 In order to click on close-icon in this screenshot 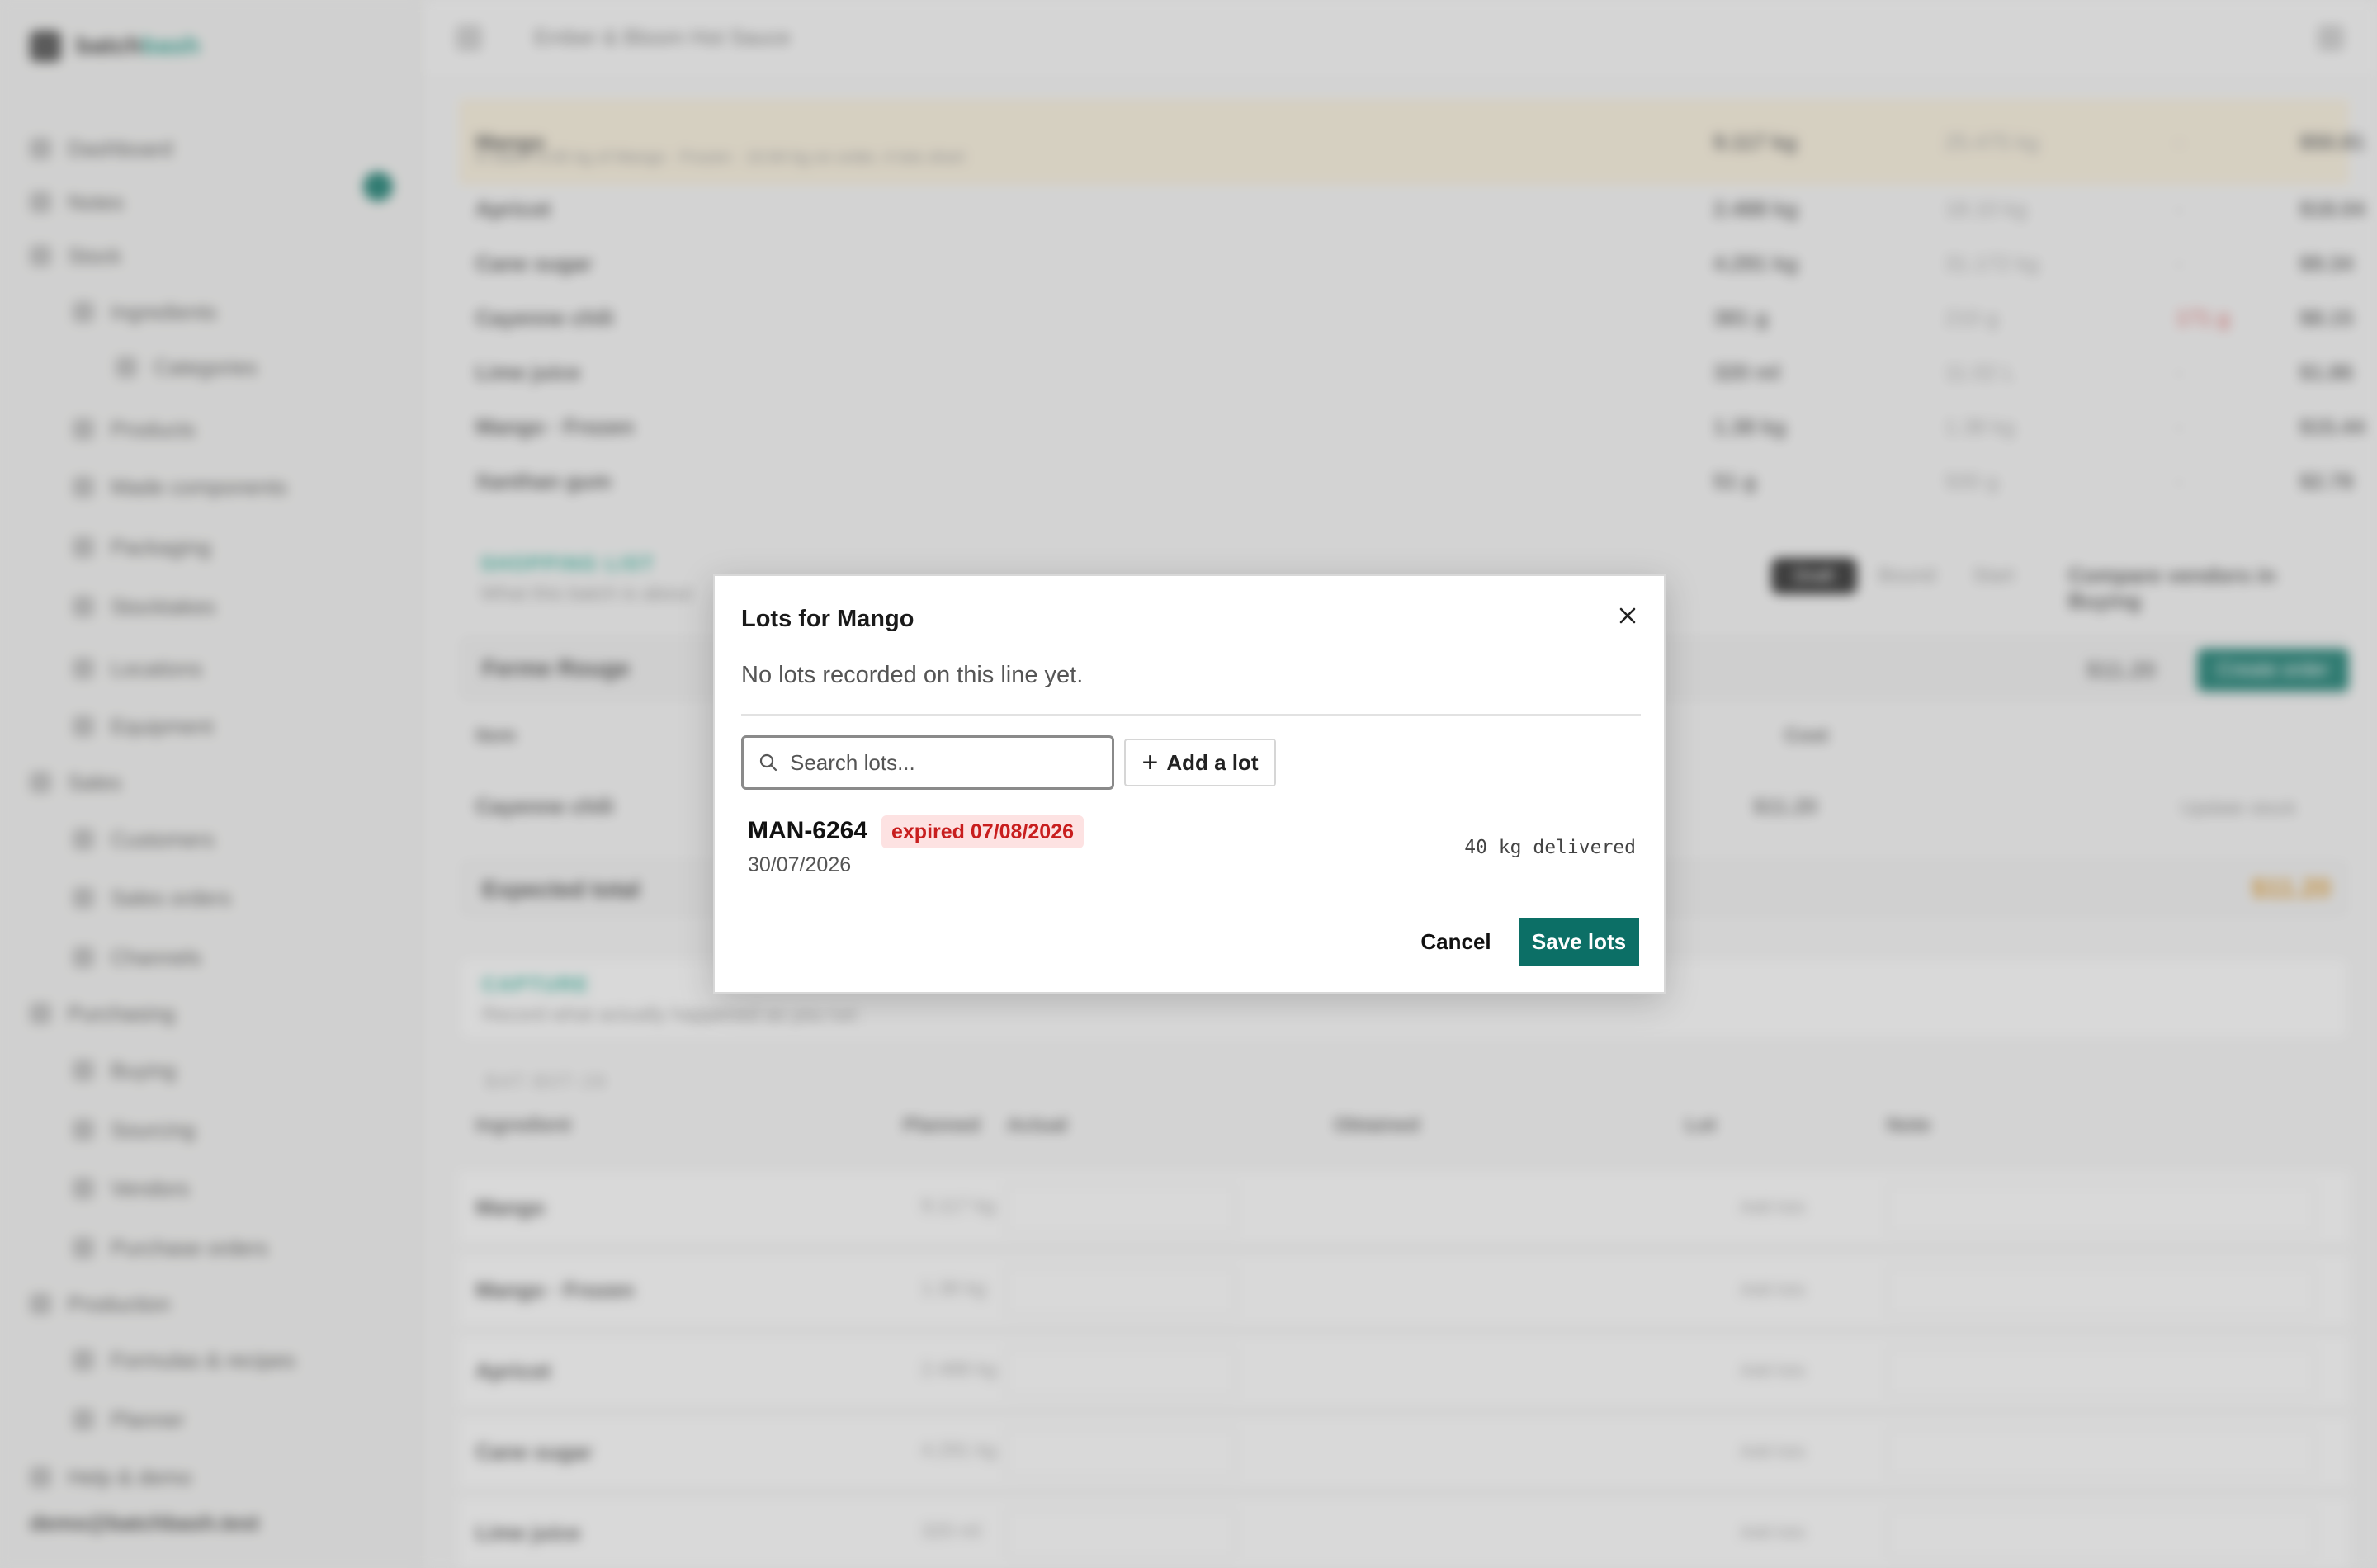, I will do `click(1627, 616)`.